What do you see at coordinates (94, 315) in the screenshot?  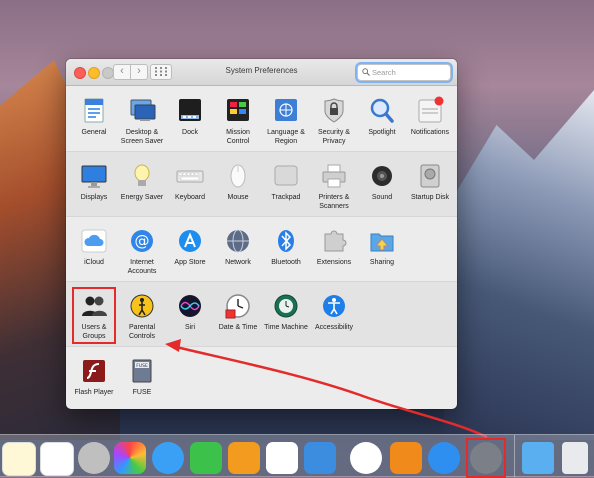 I see `users-groups-highlight` at bounding box center [94, 315].